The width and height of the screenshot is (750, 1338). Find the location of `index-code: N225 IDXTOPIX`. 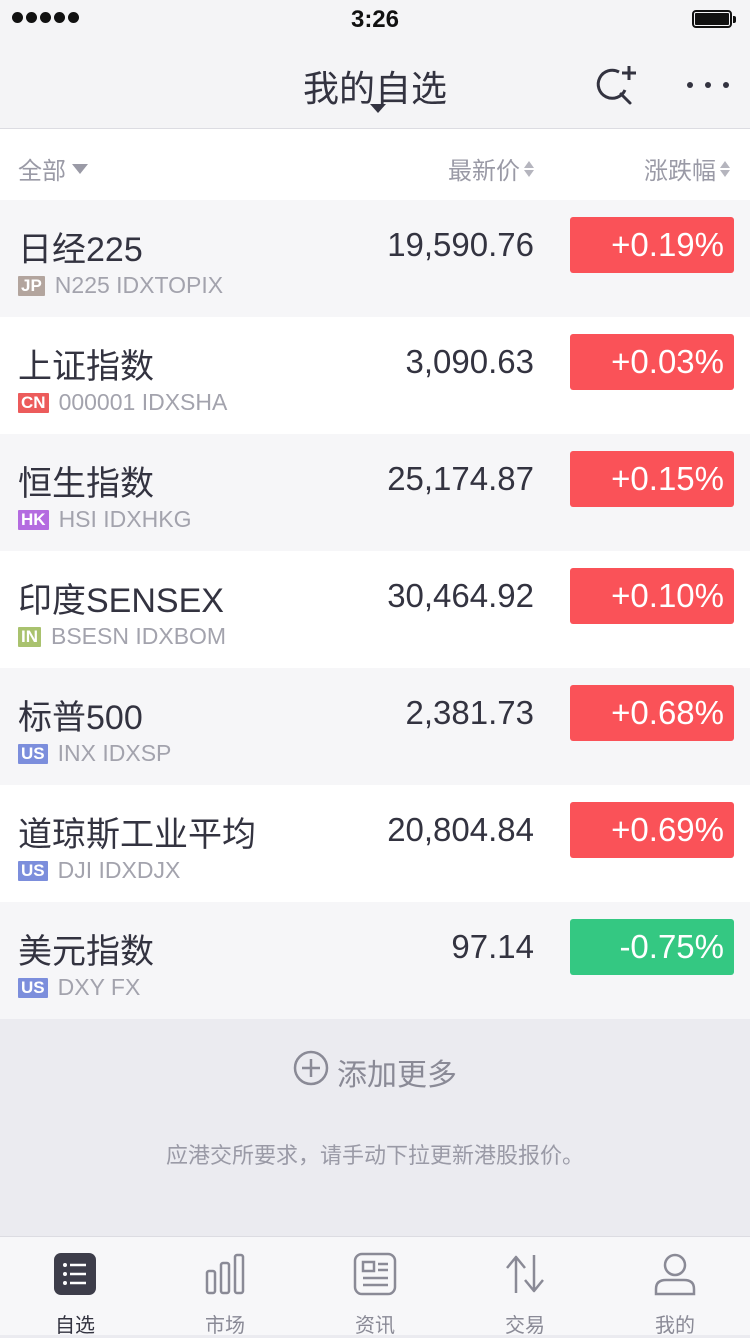

index-code: N225 IDXTOPIX is located at coordinates (139, 285).